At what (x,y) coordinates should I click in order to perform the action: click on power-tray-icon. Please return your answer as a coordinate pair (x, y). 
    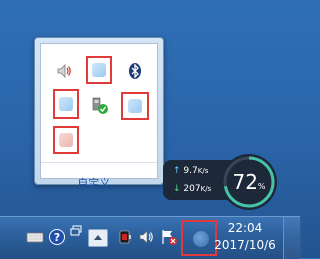
    Looking at the image, I should click on (125, 237).